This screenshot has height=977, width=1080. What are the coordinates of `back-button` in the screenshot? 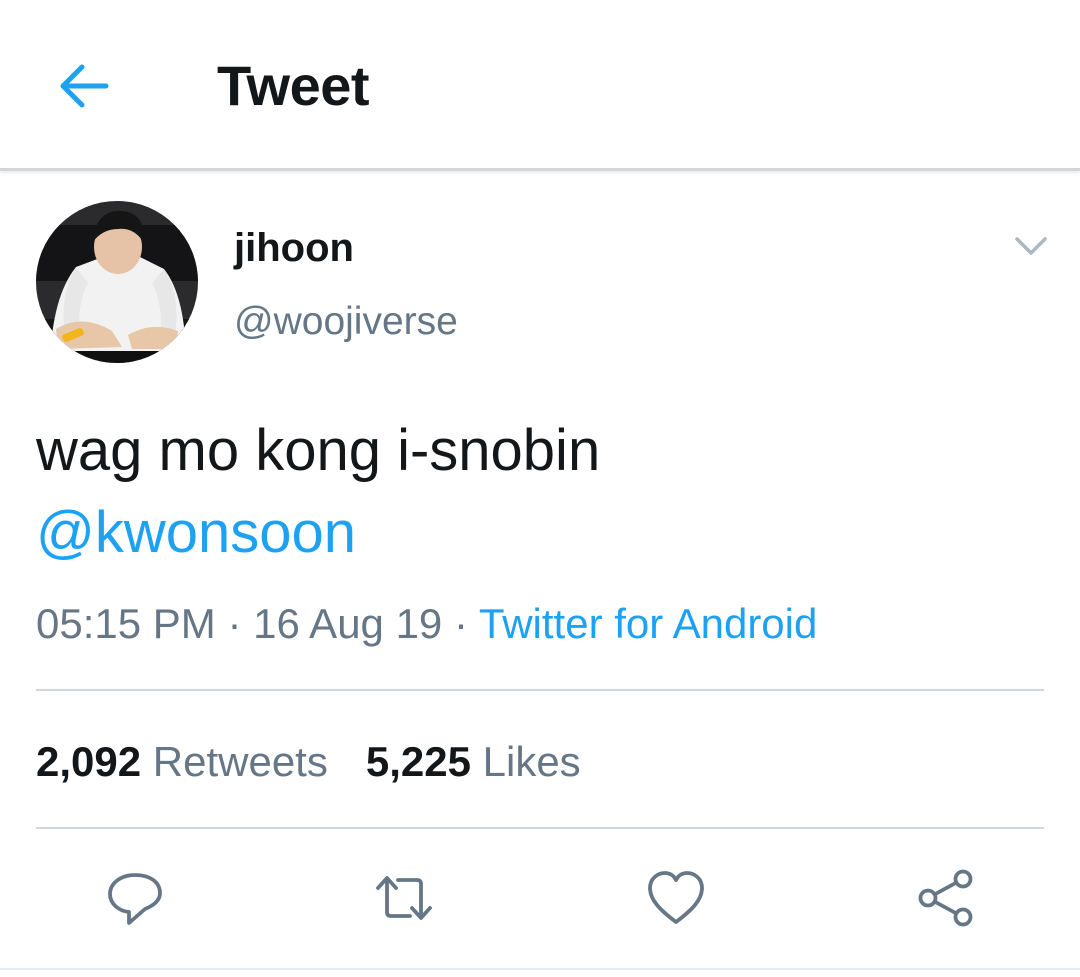 It's located at (84, 86).